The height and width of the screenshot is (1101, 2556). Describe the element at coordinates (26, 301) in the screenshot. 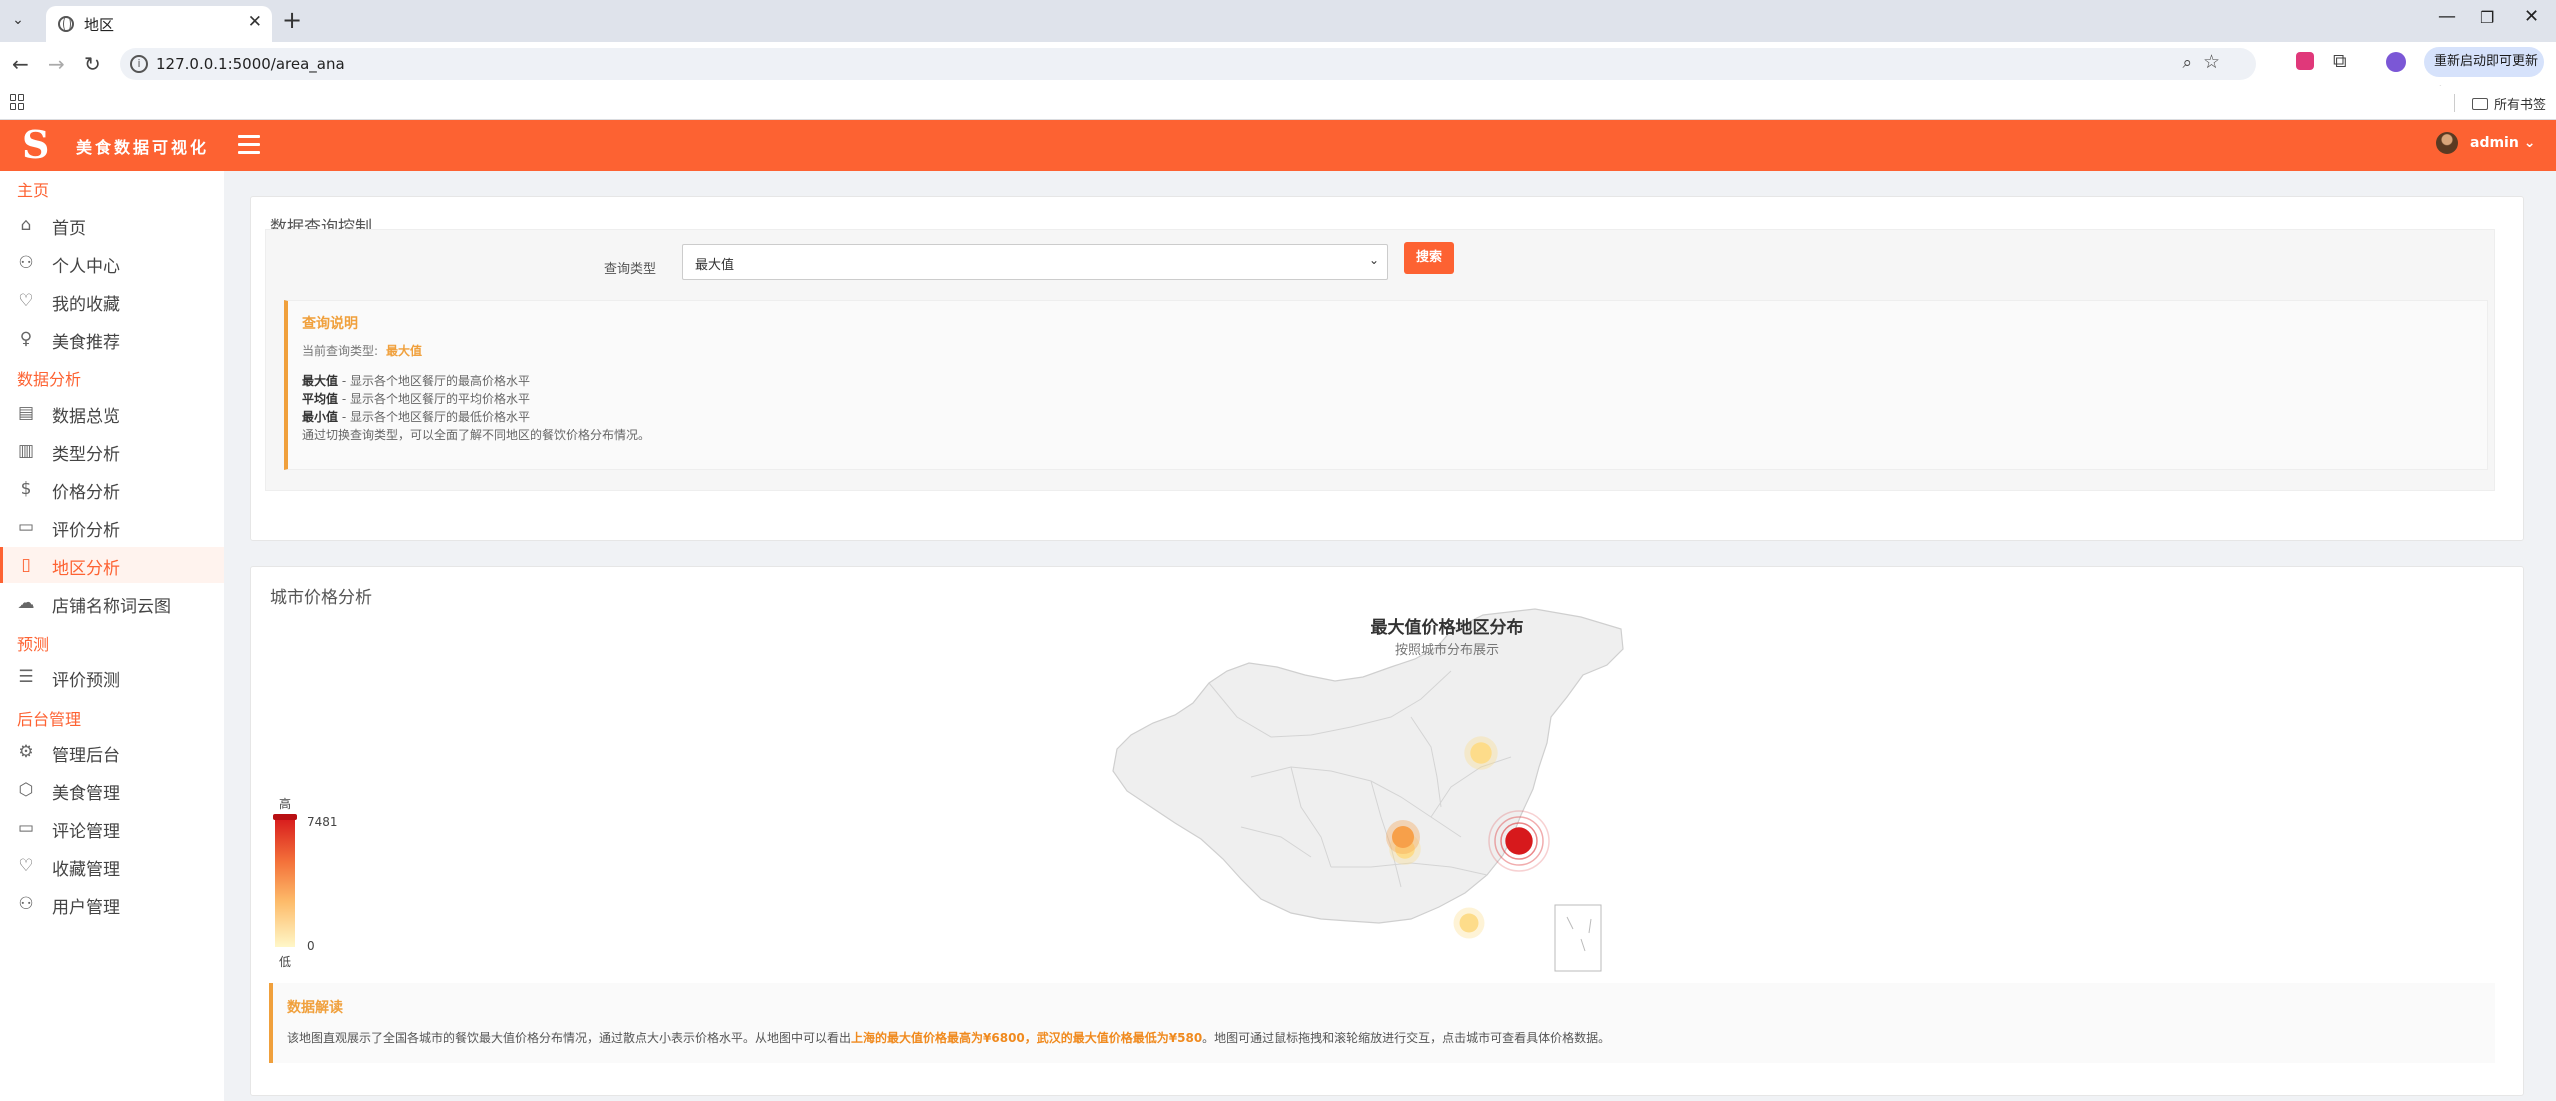

I see `heart-icon: ♡` at that location.